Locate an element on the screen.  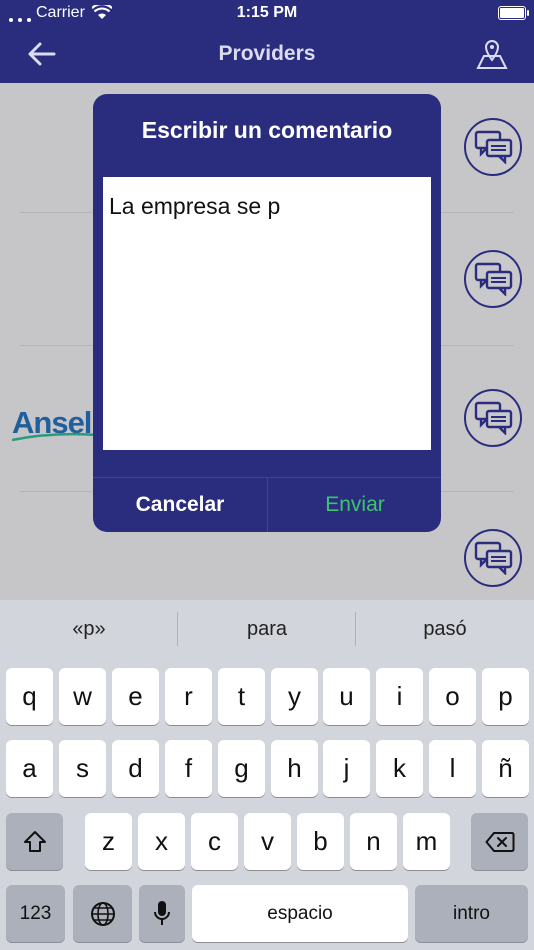
key-b: b is located at coordinates (320, 841).